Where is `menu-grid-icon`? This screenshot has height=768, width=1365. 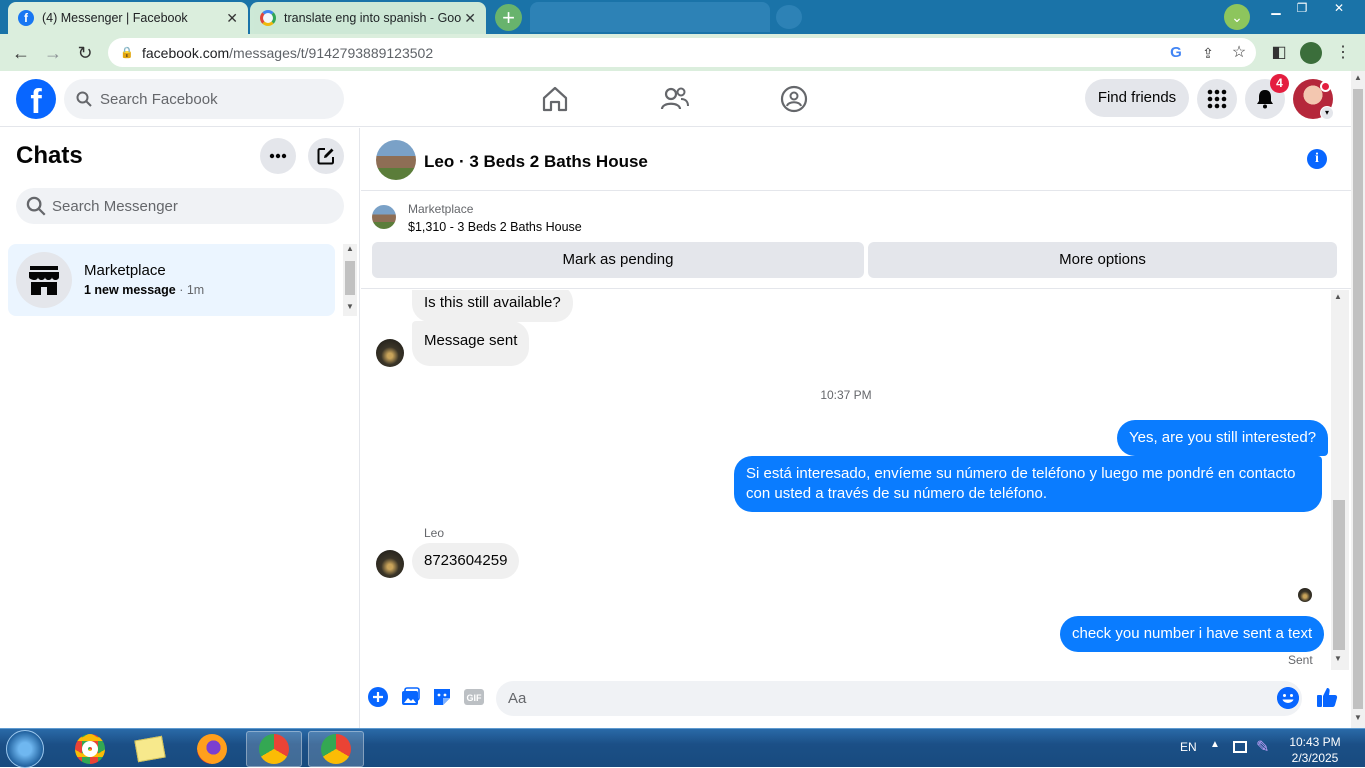
menu-grid-icon is located at coordinates (1217, 99).